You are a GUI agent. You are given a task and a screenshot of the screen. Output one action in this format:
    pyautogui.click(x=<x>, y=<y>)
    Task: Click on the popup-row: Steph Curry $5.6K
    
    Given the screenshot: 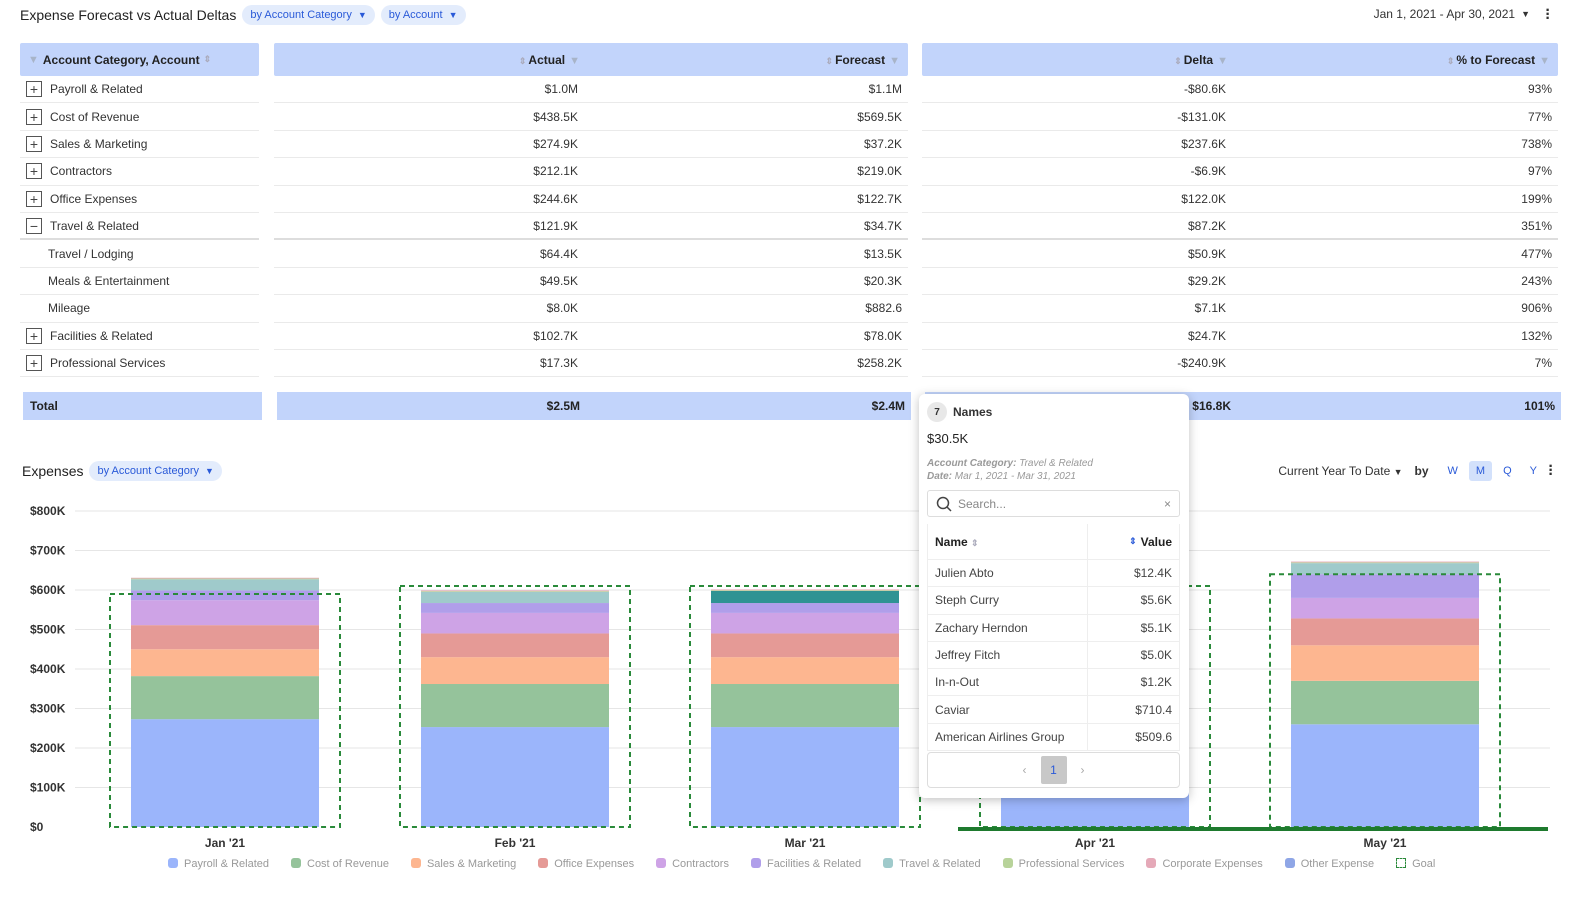 What is the action you would take?
    pyautogui.click(x=1053, y=601)
    